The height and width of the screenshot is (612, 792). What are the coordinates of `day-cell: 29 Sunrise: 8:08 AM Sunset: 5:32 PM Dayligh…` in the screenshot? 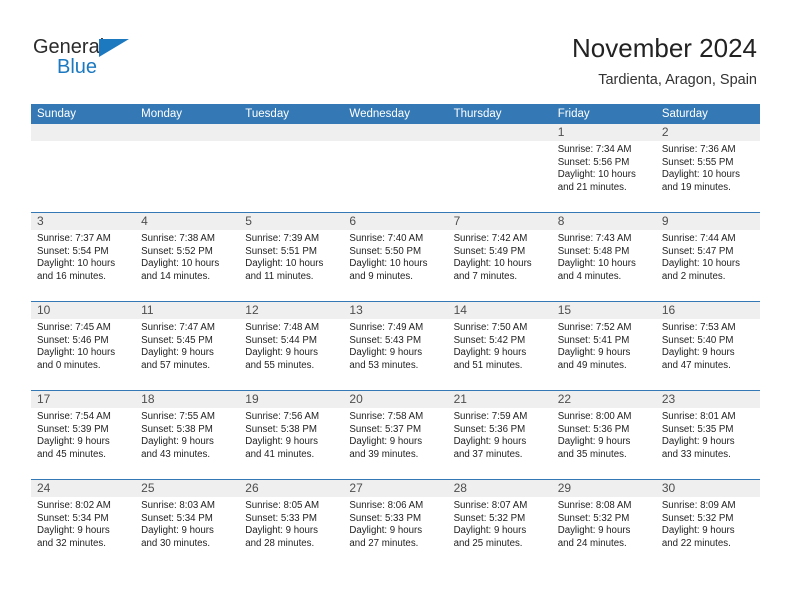 It's located at (603, 524).